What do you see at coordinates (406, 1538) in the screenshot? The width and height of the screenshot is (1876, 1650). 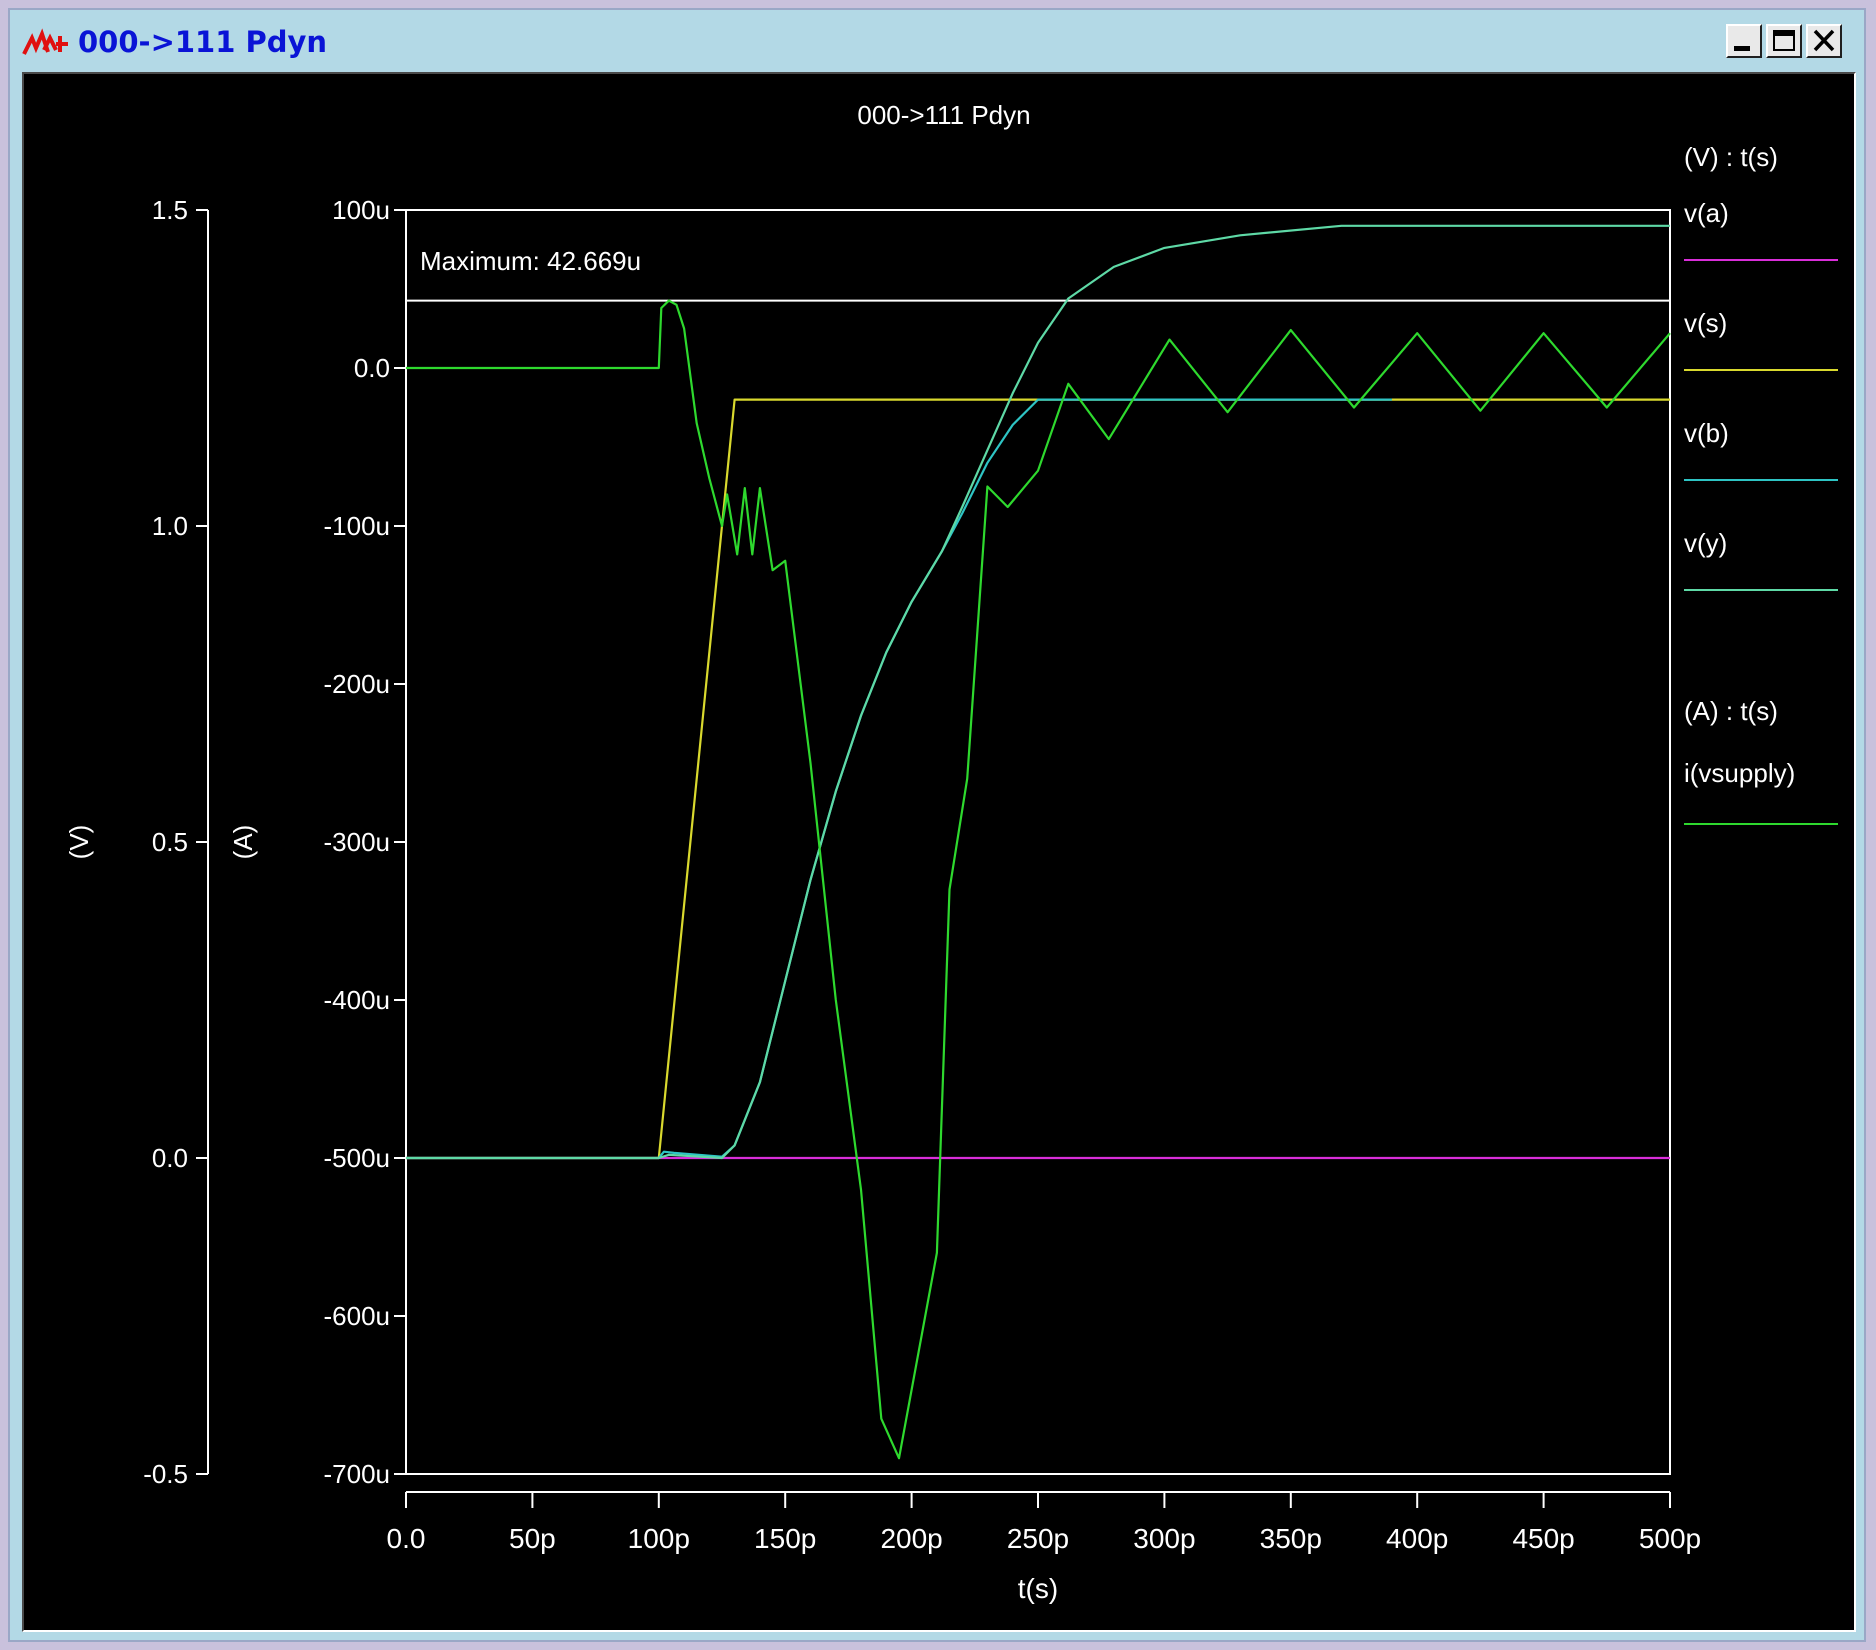 I see `x-tick-label: 0.0` at bounding box center [406, 1538].